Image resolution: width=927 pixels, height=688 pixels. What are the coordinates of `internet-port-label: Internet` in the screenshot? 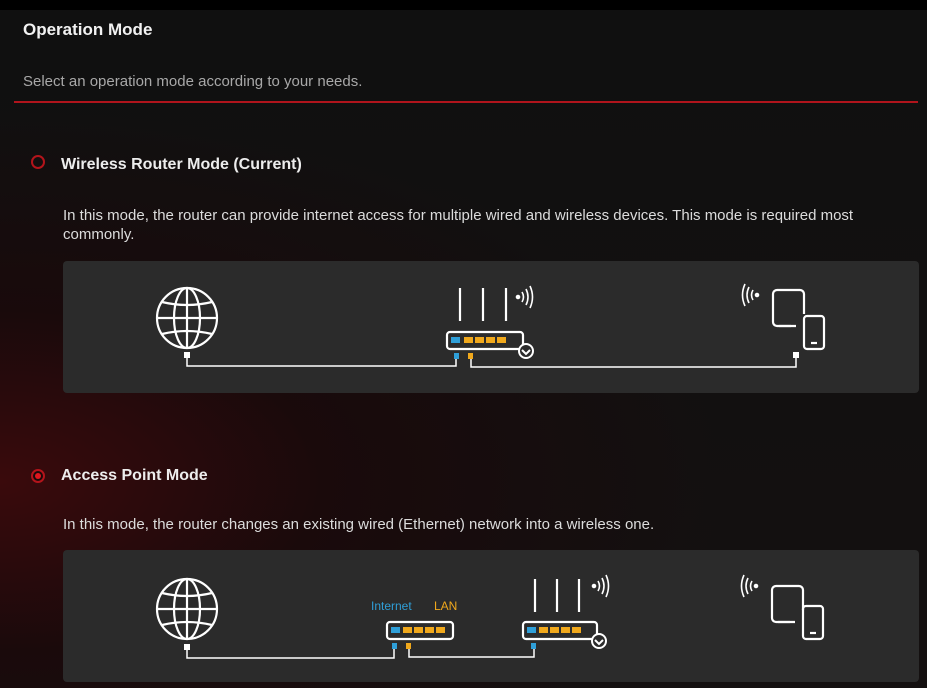 It's located at (391, 606).